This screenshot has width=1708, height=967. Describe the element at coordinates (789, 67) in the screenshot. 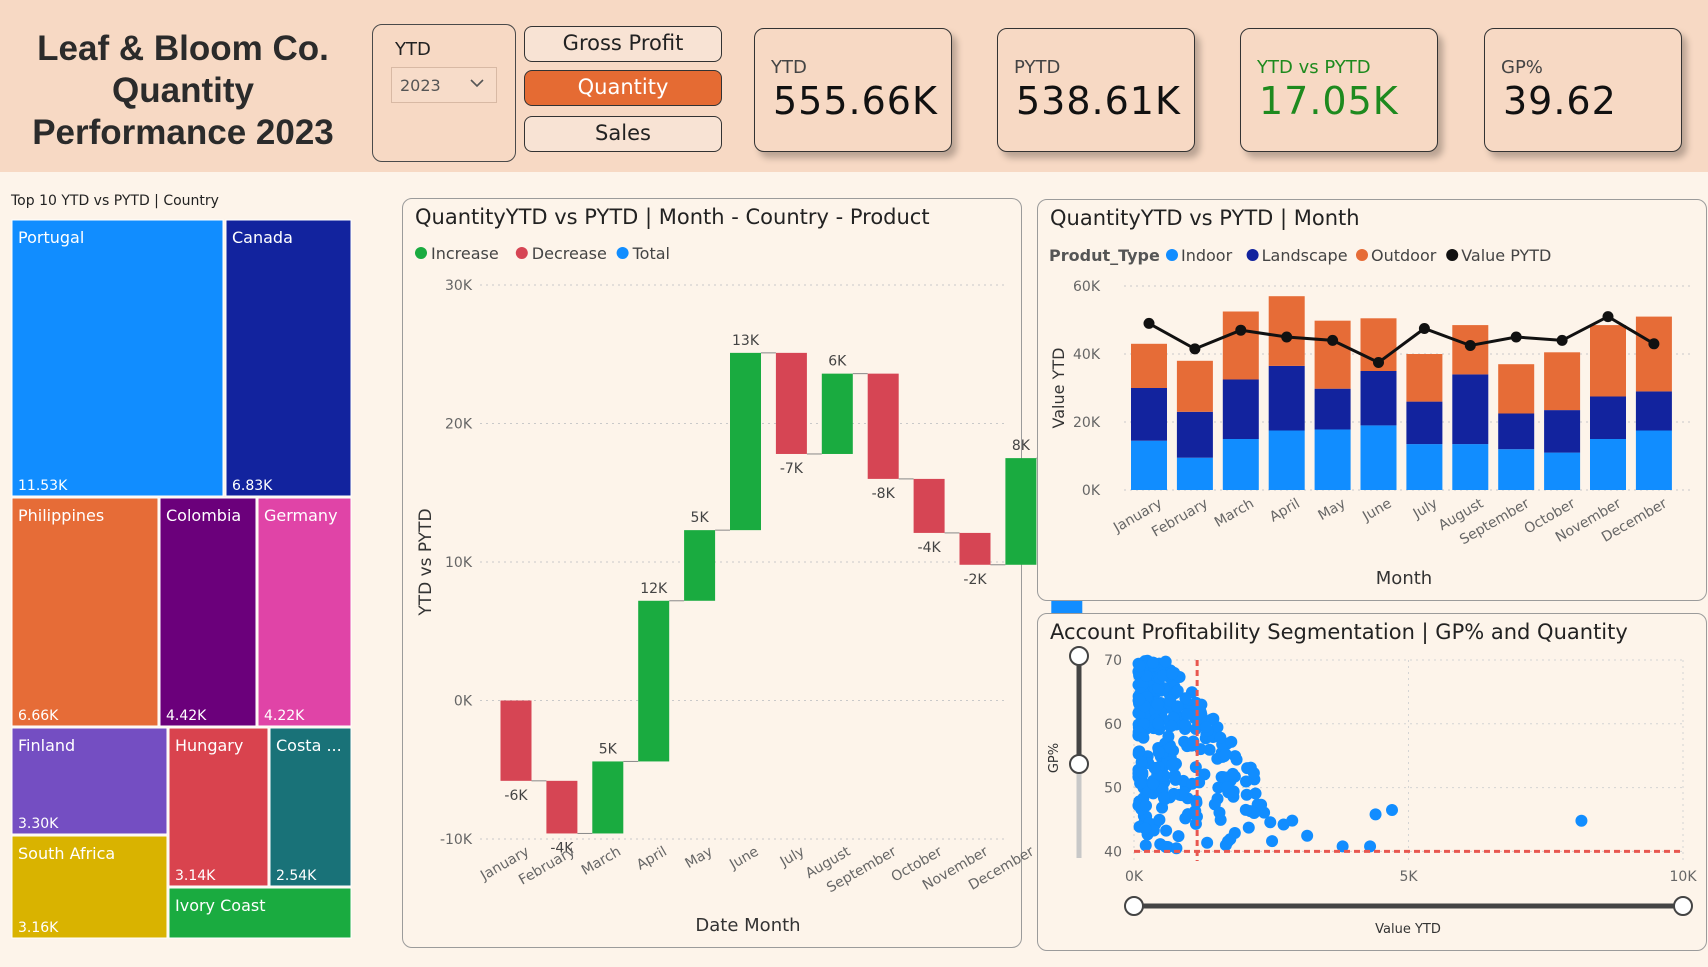

I see `kpi-label: YTD` at that location.